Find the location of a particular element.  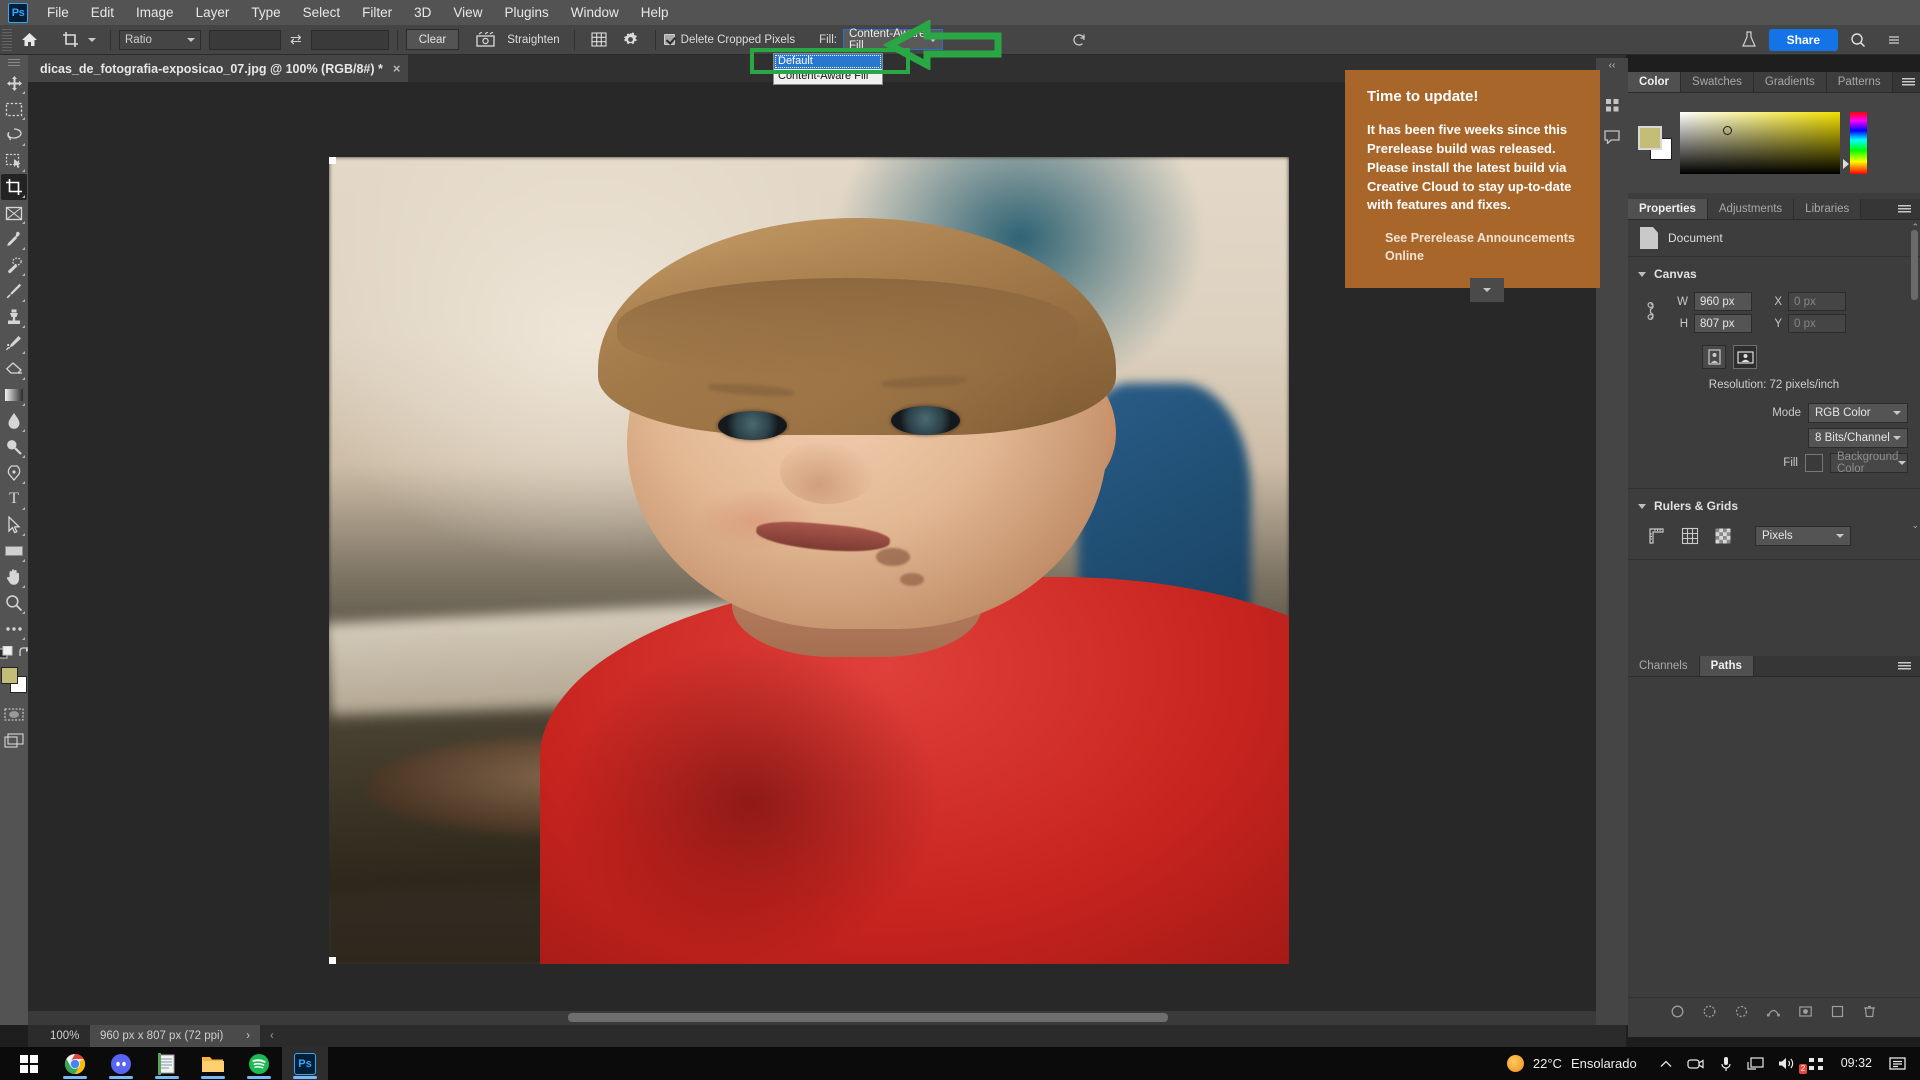

chevron-left-icon: ‹ is located at coordinates (272, 1036).